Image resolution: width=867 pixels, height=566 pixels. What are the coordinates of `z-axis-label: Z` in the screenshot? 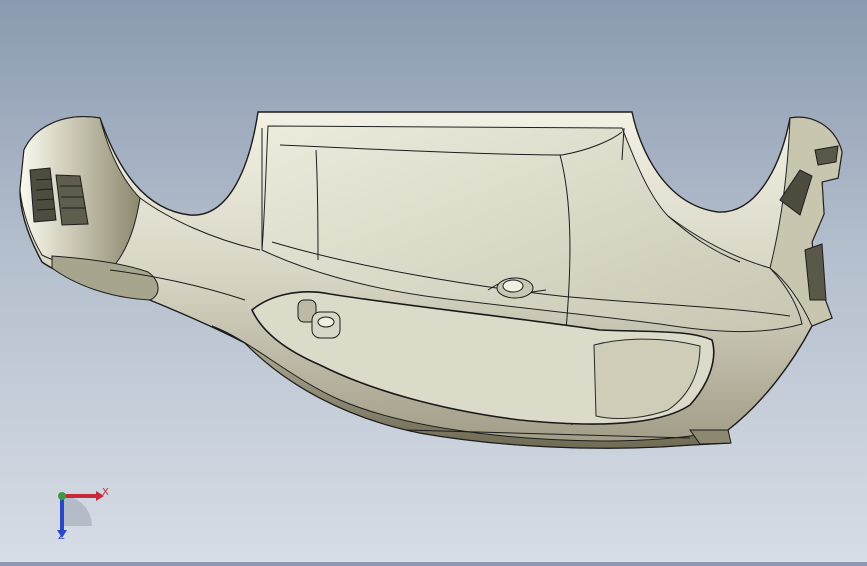 It's located at (61, 536).